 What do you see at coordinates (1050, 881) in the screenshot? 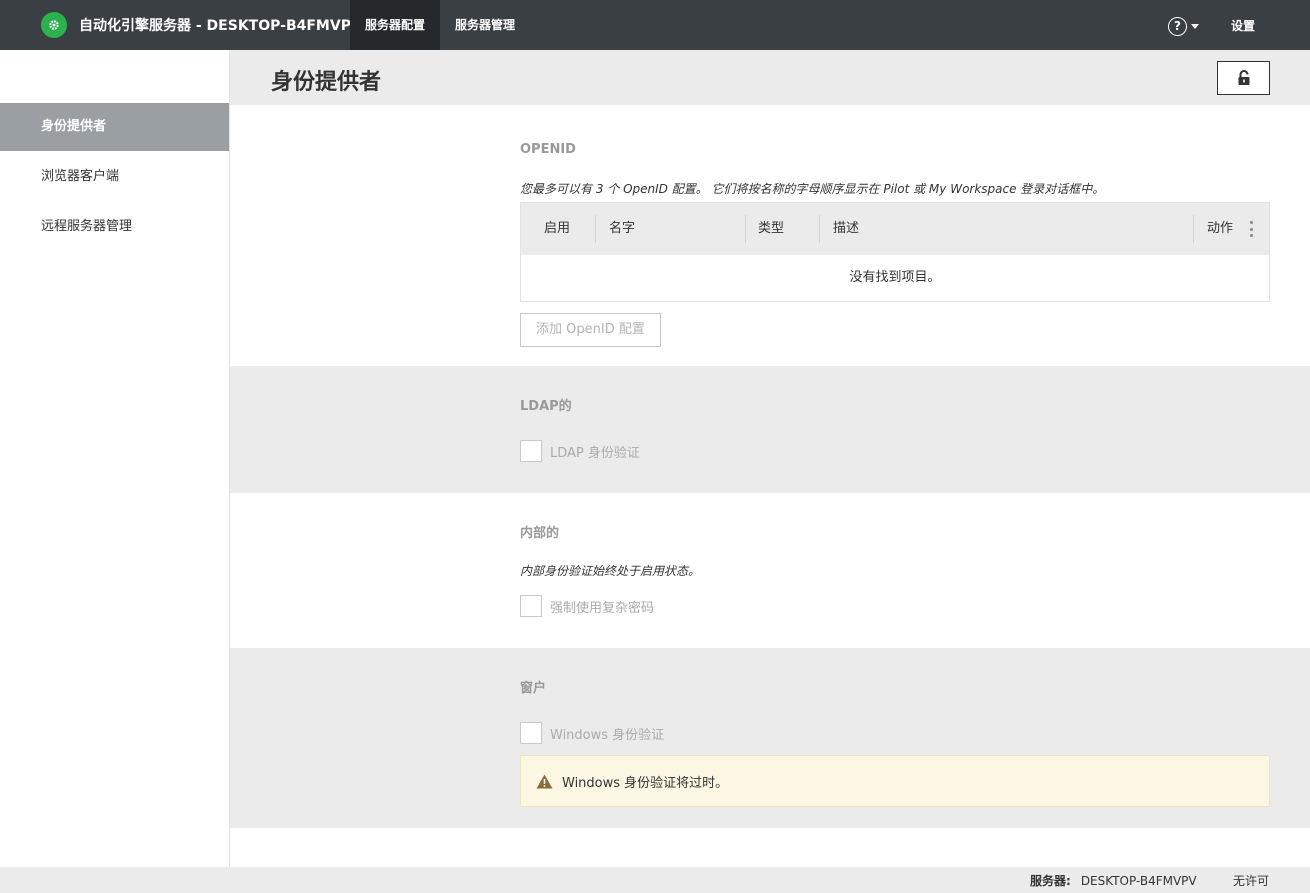
I see `server-label: 服务器:` at bounding box center [1050, 881].